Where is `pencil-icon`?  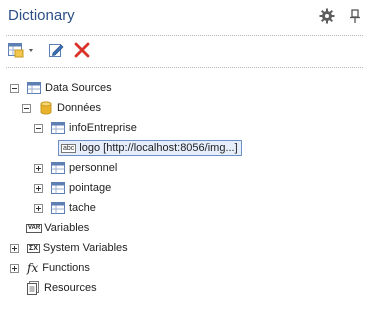
pencil-icon is located at coordinates (56, 50).